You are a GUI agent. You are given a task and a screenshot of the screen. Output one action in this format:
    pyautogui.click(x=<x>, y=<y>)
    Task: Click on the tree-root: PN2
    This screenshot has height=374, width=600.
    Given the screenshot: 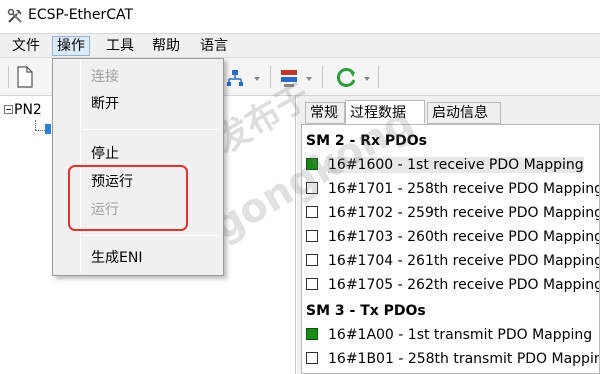 What is the action you would take?
    pyautogui.click(x=23, y=110)
    